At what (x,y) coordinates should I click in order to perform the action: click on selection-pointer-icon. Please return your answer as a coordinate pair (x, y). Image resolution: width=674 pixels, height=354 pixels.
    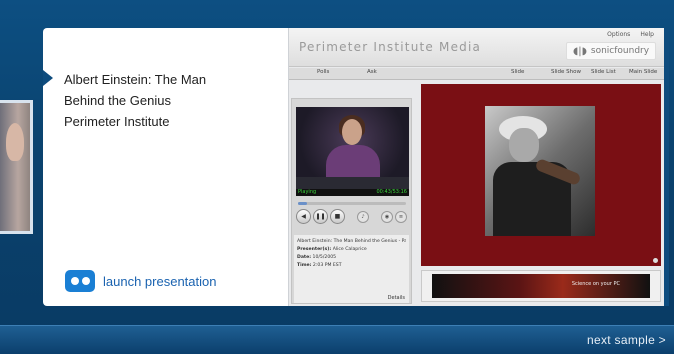
    Looking at the image, I should click on (48, 78).